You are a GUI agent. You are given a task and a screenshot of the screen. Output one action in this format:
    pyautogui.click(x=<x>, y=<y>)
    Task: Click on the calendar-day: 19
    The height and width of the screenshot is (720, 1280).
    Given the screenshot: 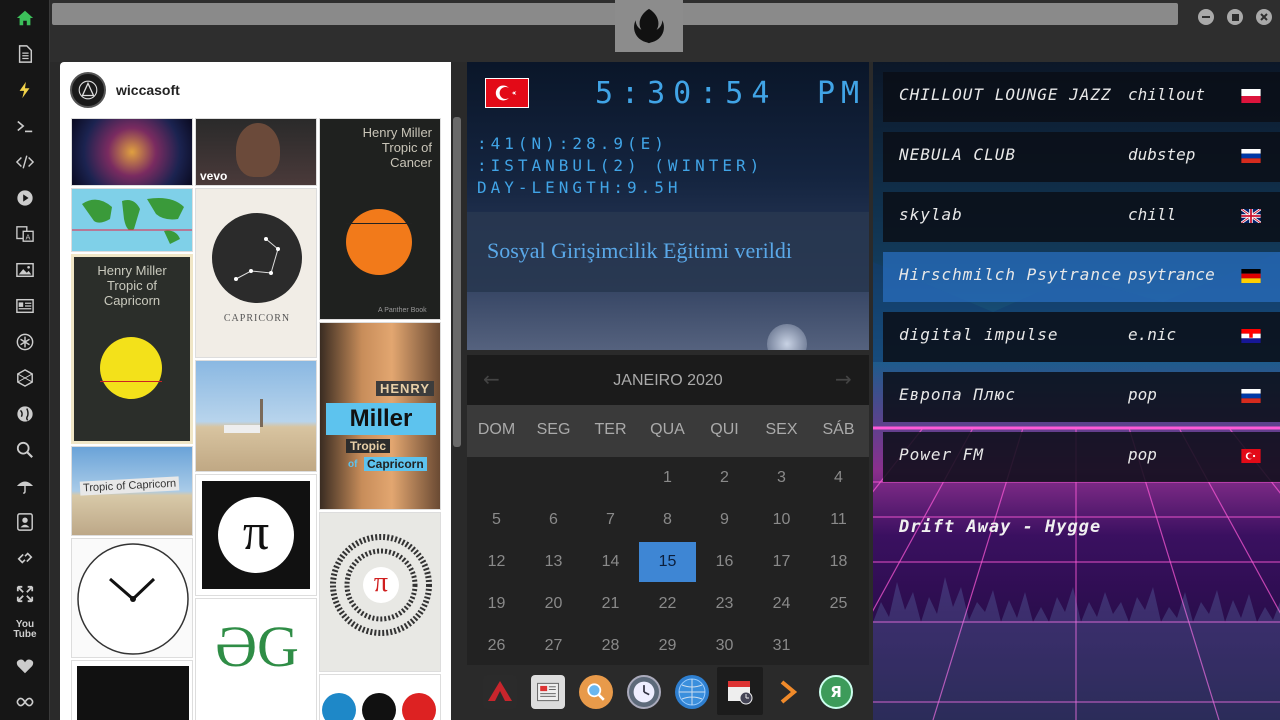 What is the action you would take?
    pyautogui.click(x=496, y=604)
    